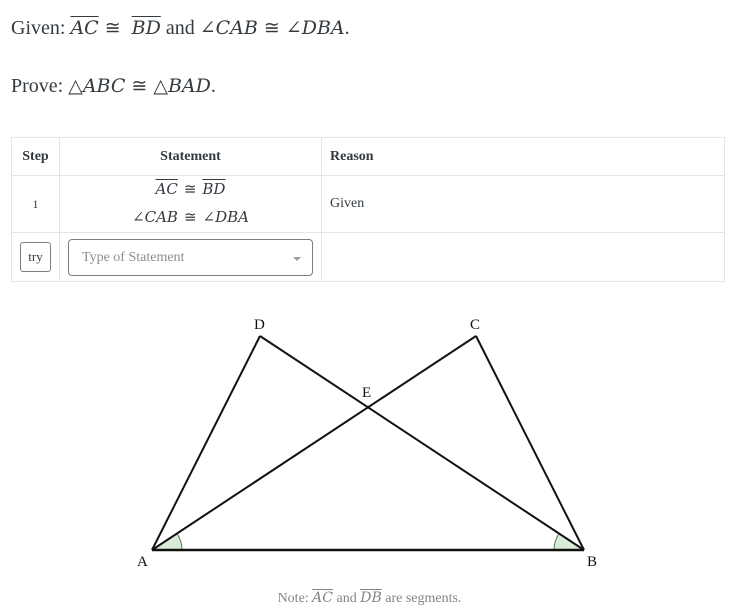 The width and height of the screenshot is (739, 613). What do you see at coordinates (530, 443) in the screenshot?
I see `segment-bc` at bounding box center [530, 443].